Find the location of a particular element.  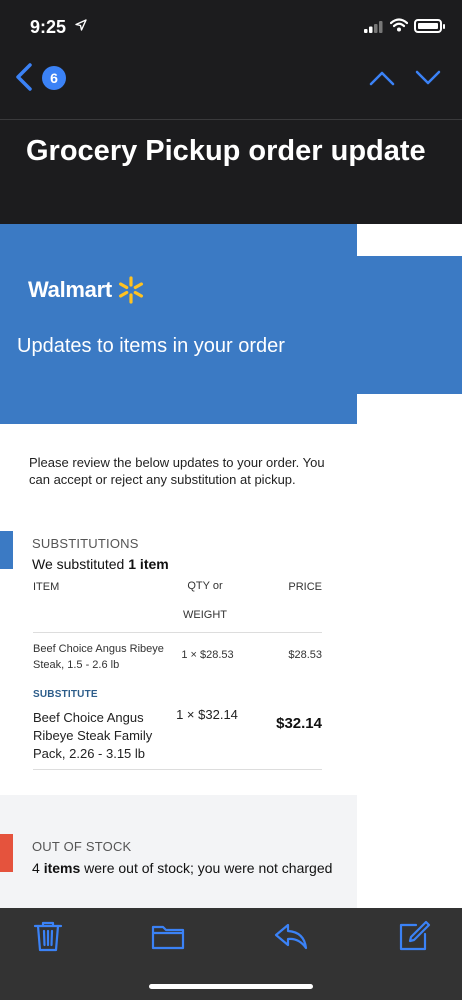

reply-icon is located at coordinates (291, 936).